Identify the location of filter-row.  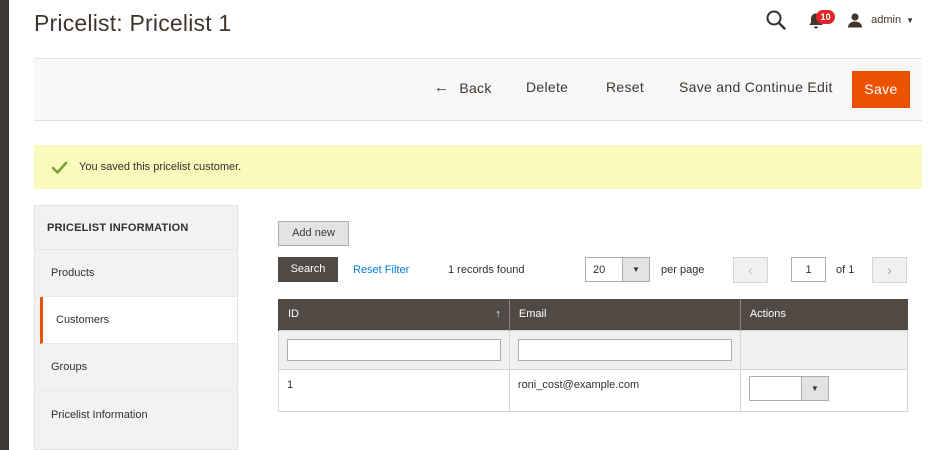
(593, 349).